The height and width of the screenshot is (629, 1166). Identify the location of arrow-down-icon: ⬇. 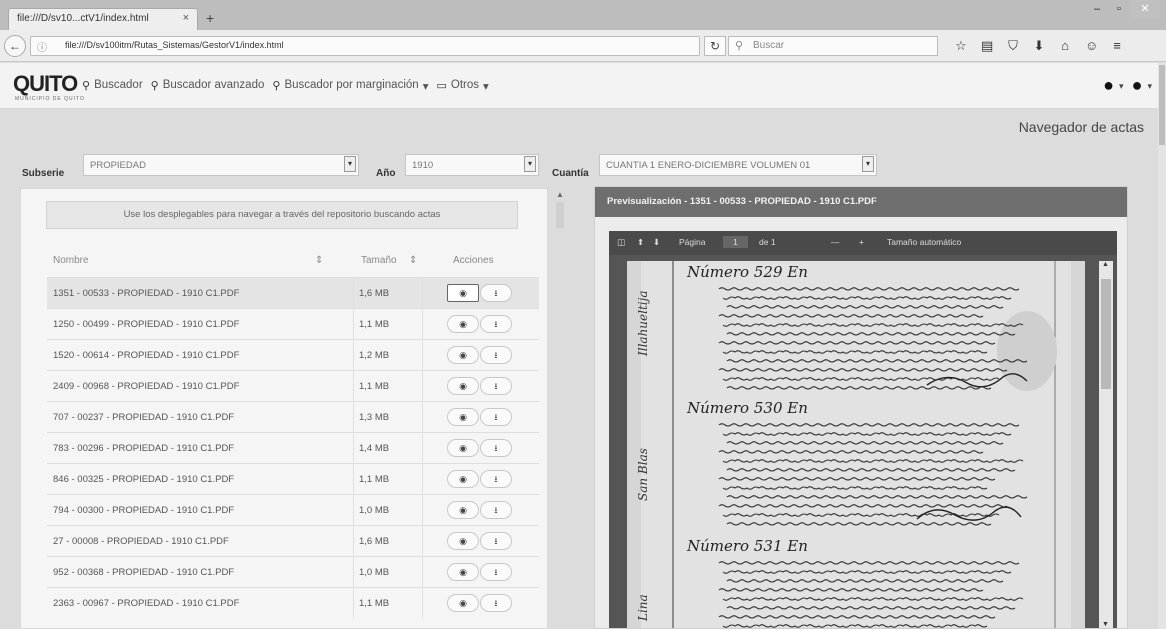
(656, 242).